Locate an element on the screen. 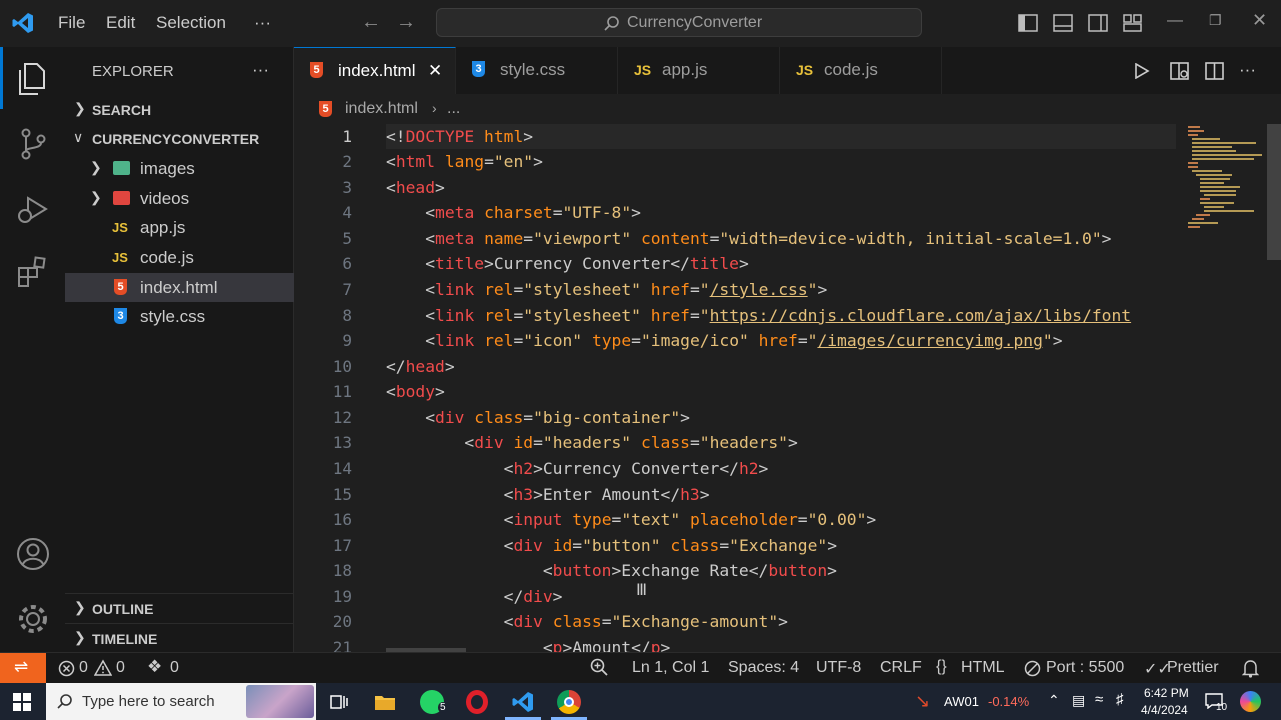 This screenshot has width=1281, height=720. taskbar-search-box: Type here to search is located at coordinates (181, 701).